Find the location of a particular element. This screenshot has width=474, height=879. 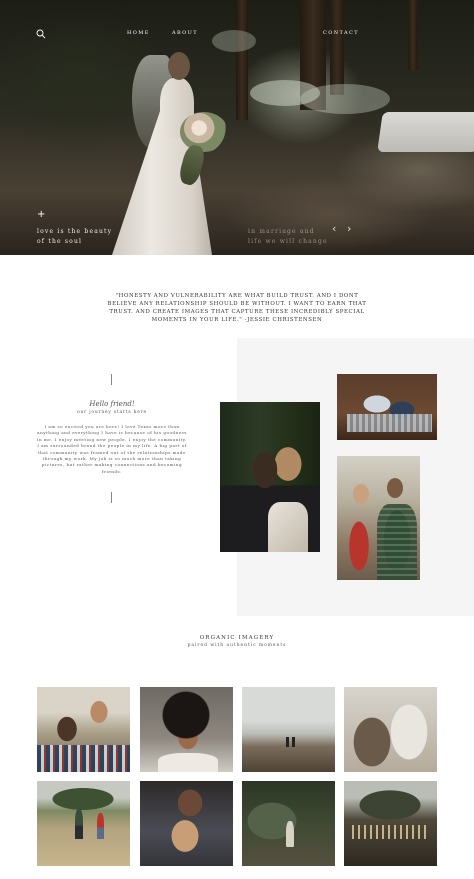

main-nav: HOME ABOUT CONTACT is located at coordinates (237, 35).